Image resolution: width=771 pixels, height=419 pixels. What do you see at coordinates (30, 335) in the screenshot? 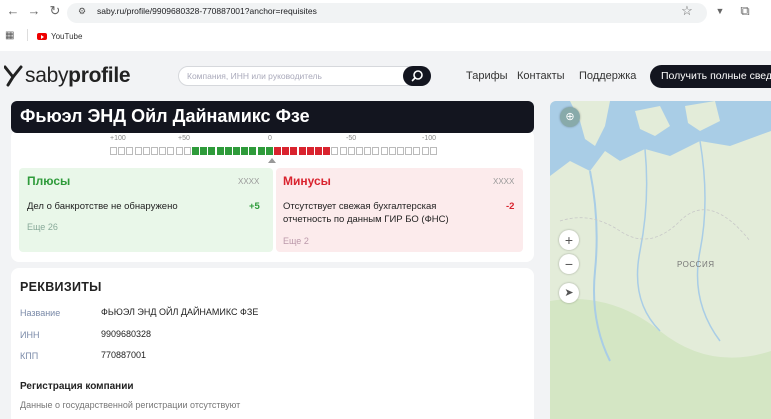
I see `requisite-label: ИНН` at bounding box center [30, 335].